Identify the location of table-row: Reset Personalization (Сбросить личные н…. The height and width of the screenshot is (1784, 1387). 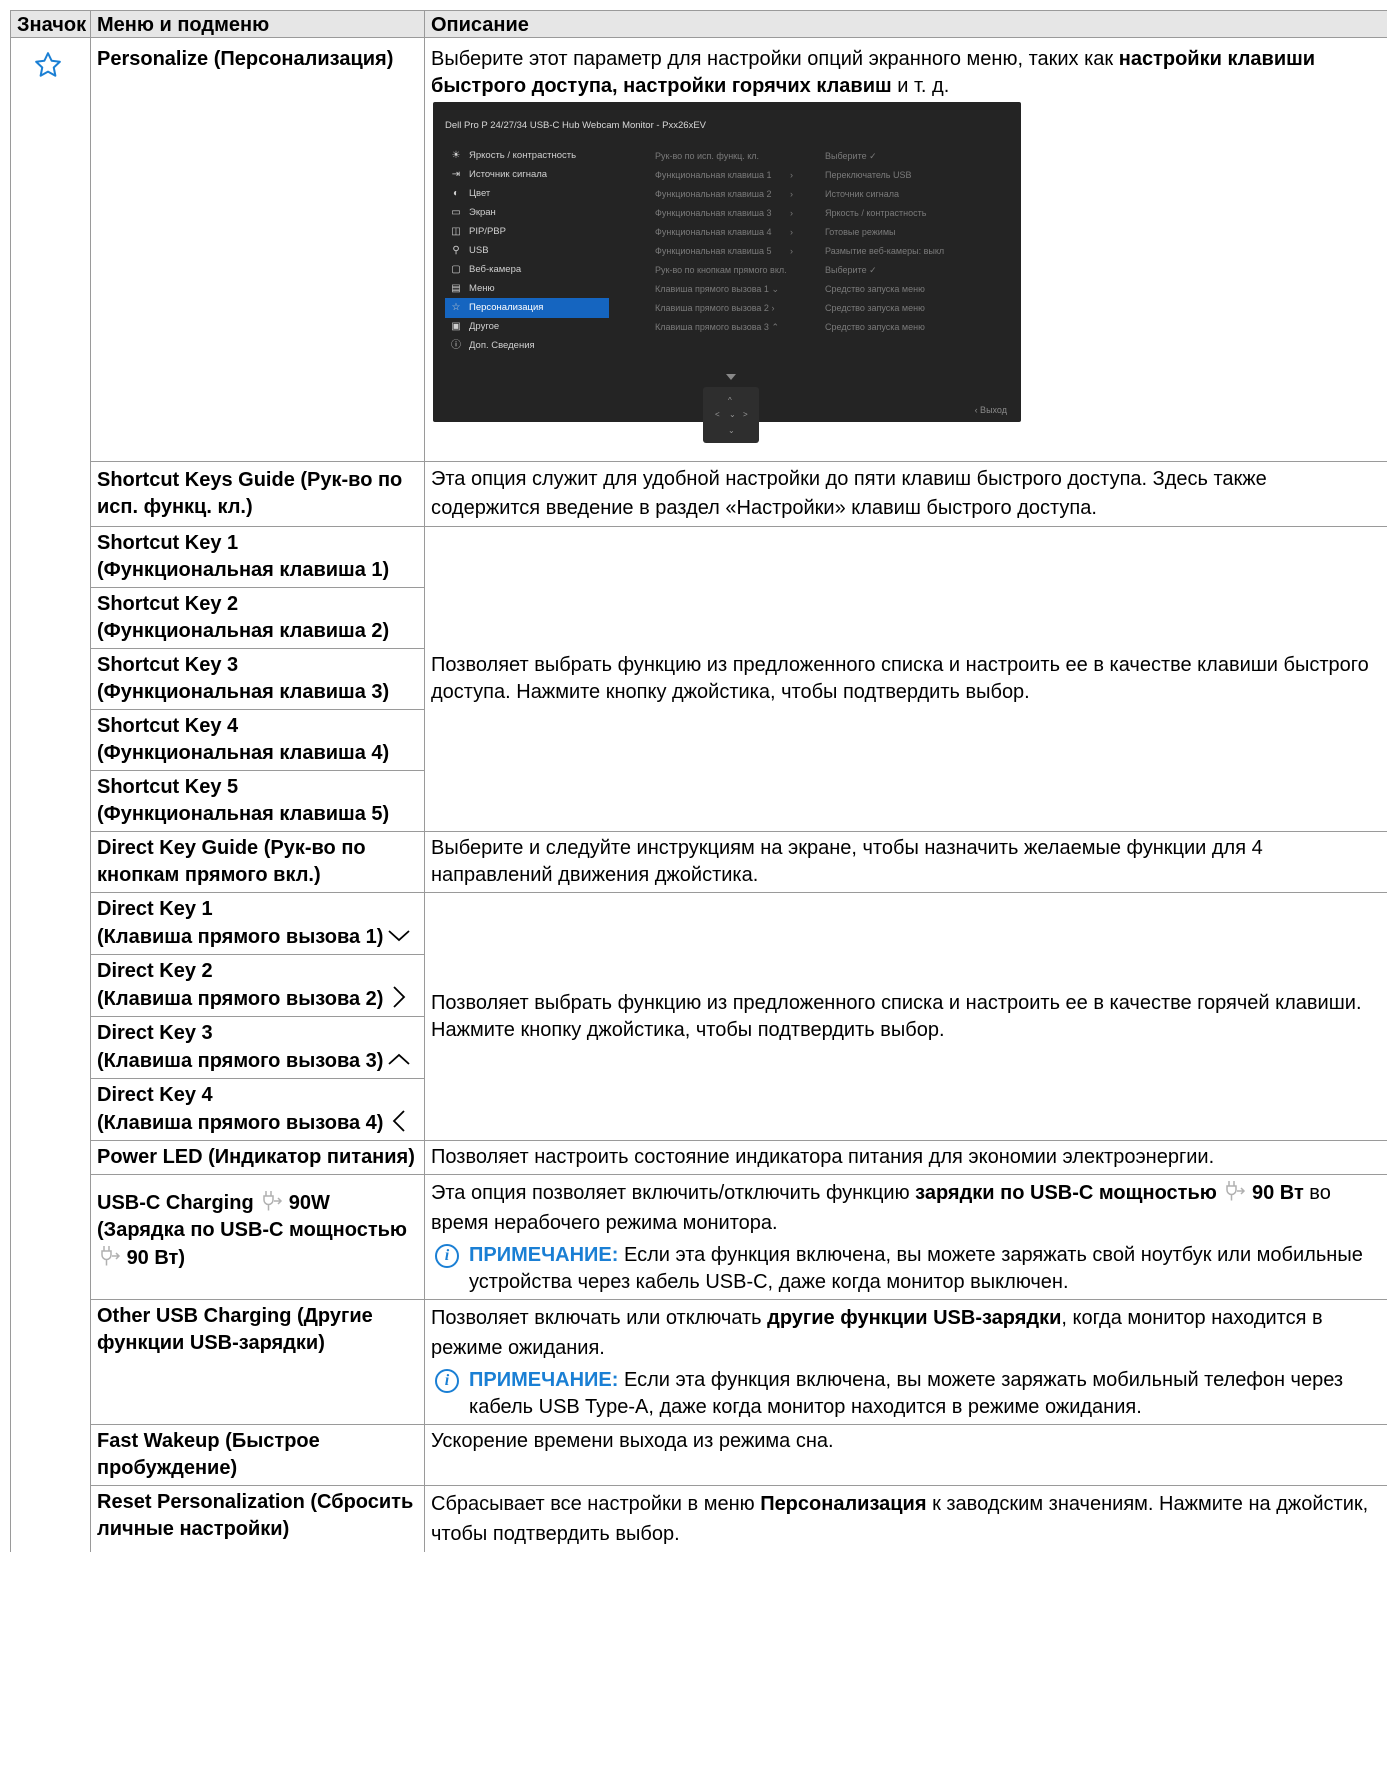
(699, 1518).